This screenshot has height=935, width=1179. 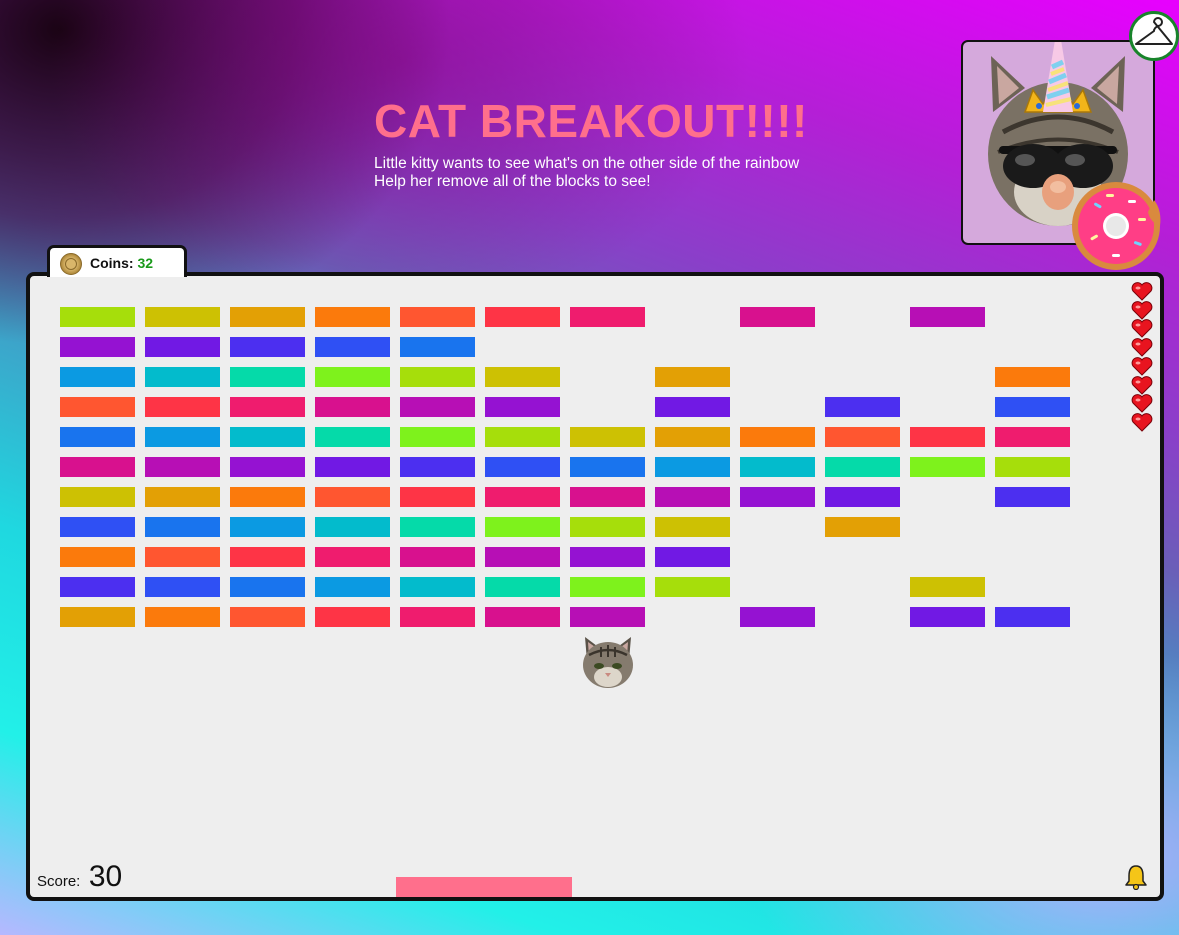 What do you see at coordinates (59, 881) in the screenshot?
I see `score-label: Score:` at bounding box center [59, 881].